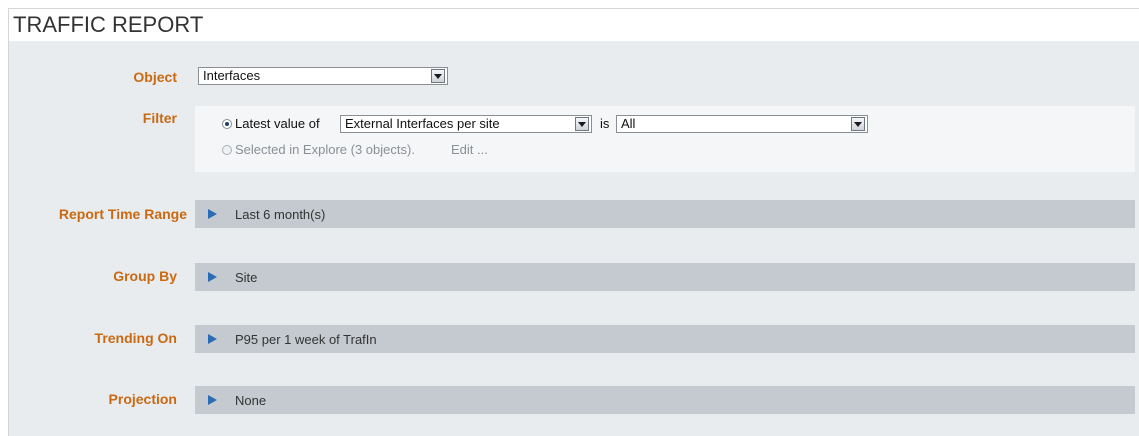 The image size is (1139, 436). I want to click on attribute-select-value: External Interfaces per site, so click(422, 123).